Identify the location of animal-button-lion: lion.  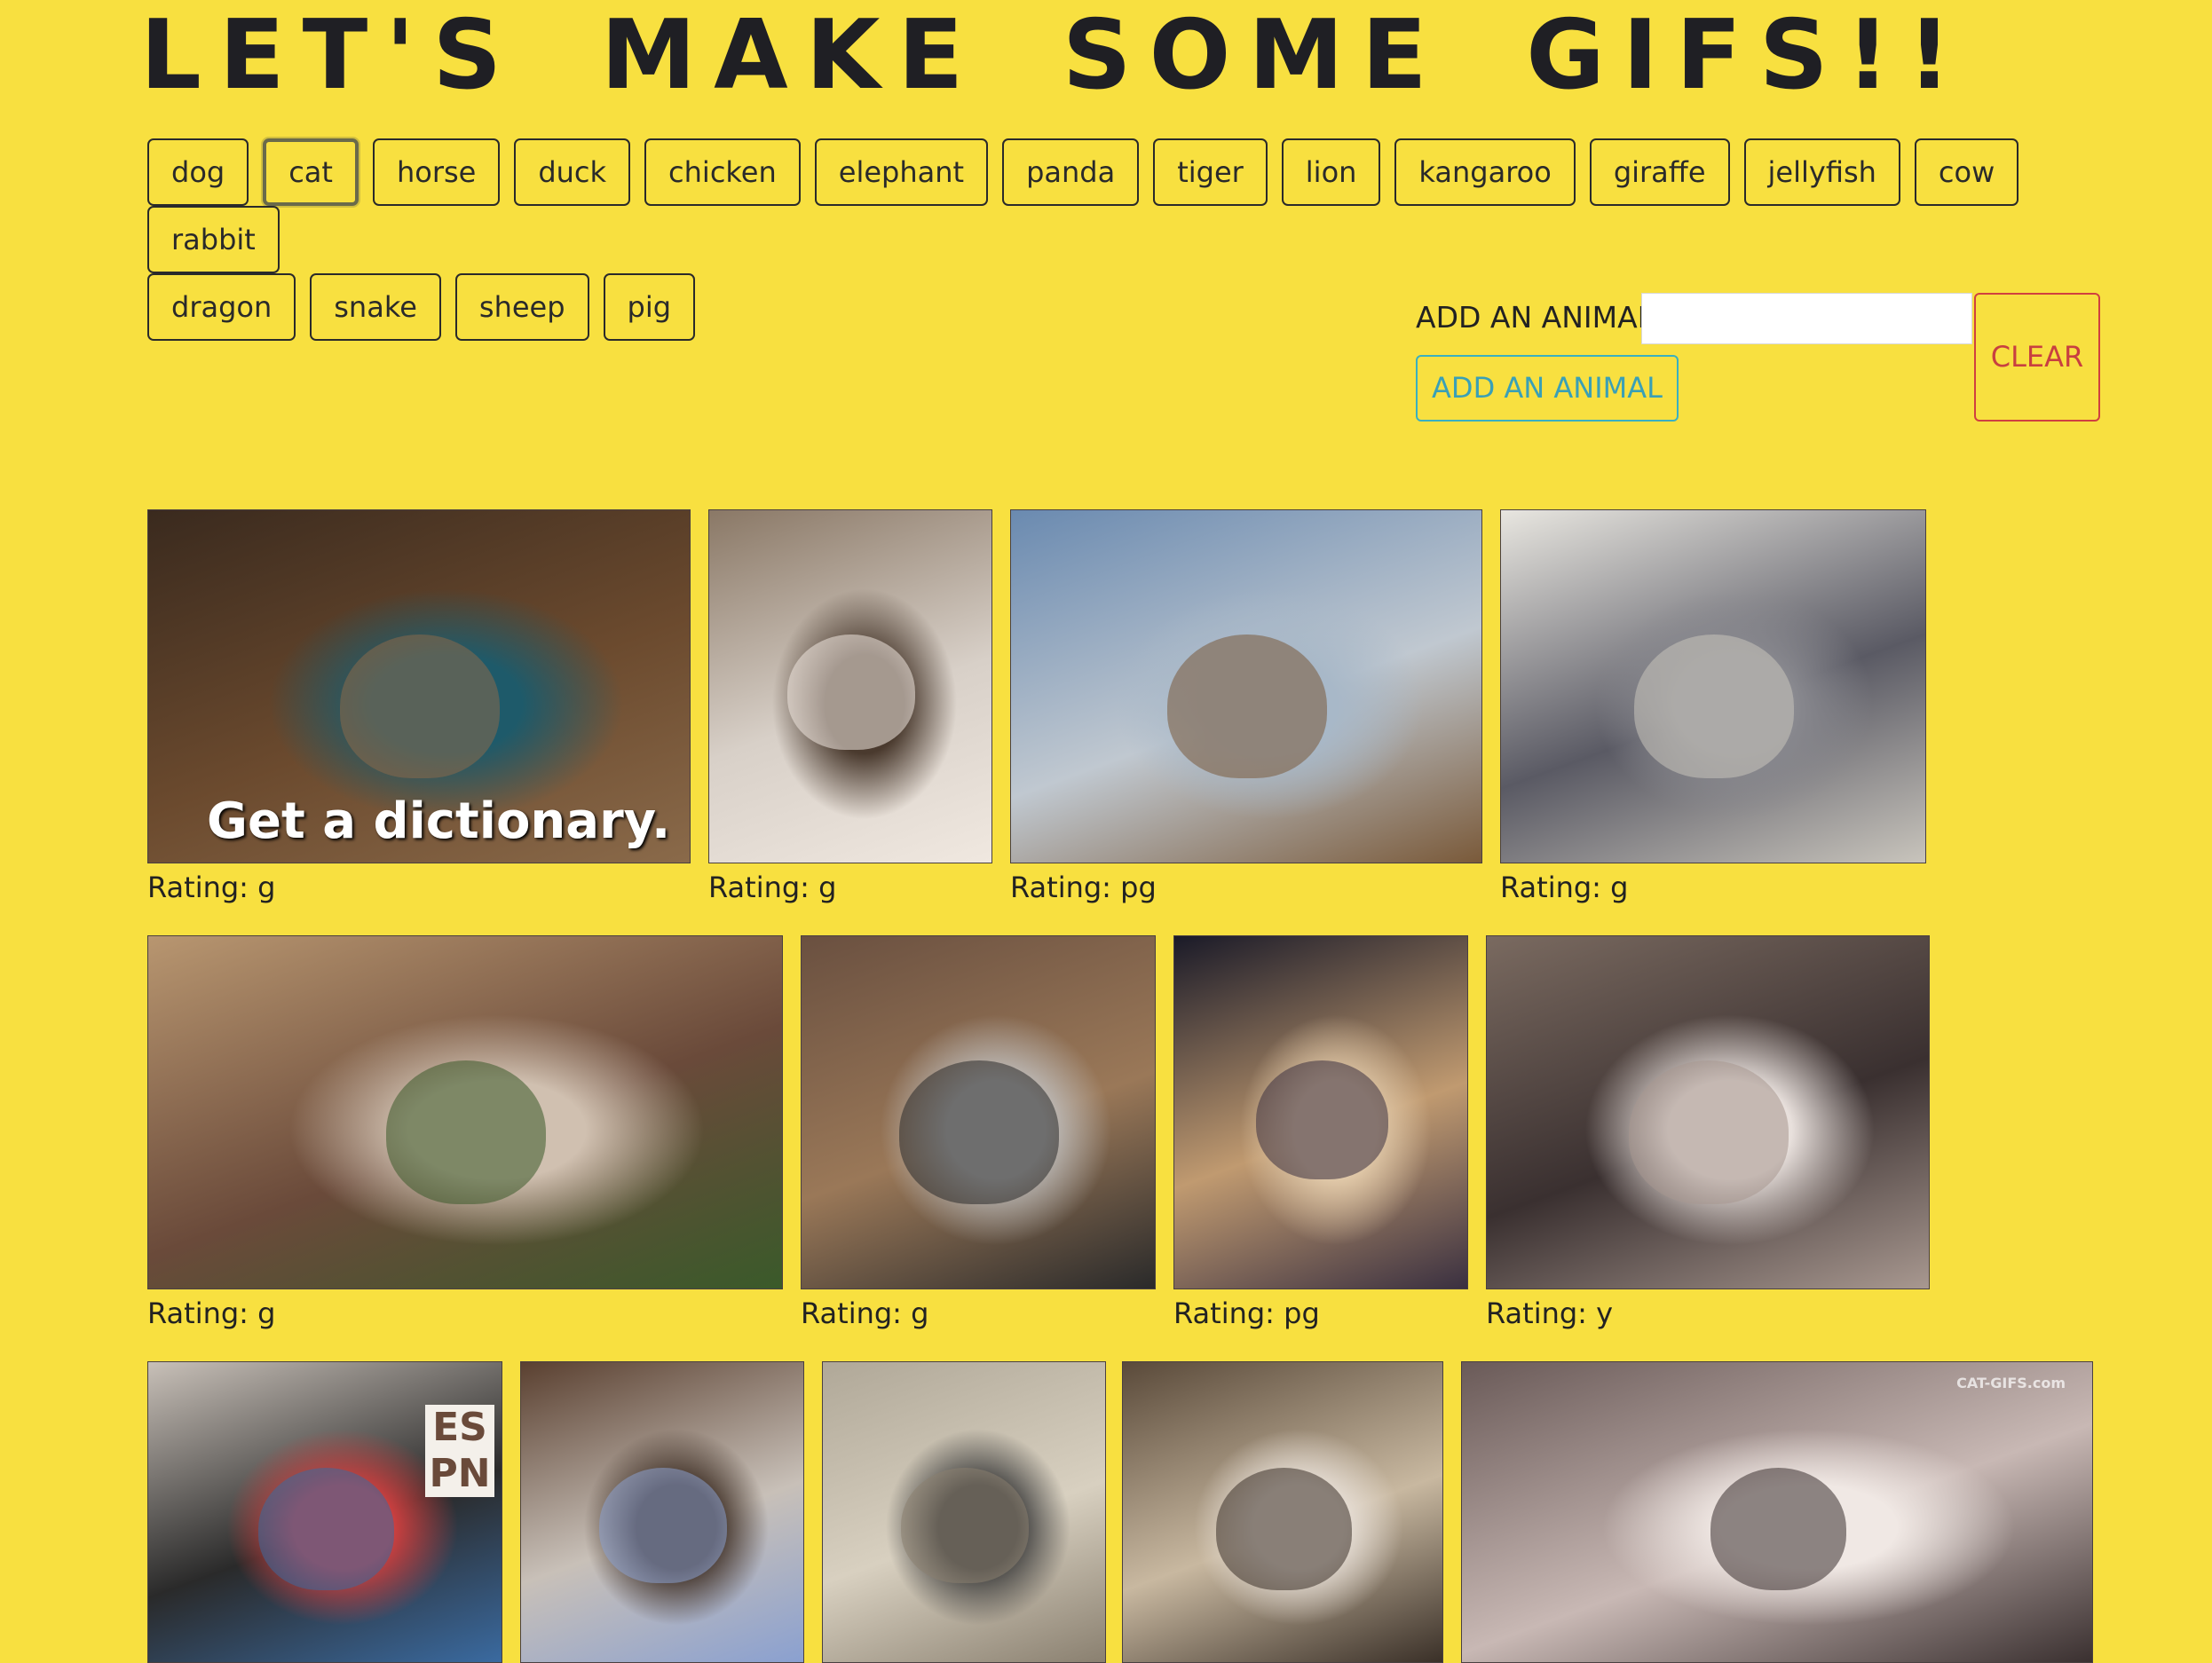
(1331, 172).